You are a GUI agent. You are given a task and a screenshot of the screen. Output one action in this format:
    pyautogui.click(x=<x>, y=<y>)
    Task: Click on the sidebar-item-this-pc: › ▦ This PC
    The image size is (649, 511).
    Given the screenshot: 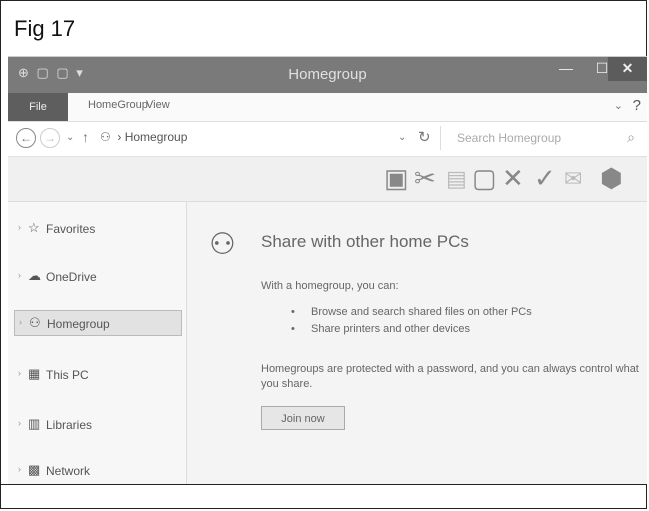 What is the action you would take?
    pyautogui.click(x=96, y=375)
    